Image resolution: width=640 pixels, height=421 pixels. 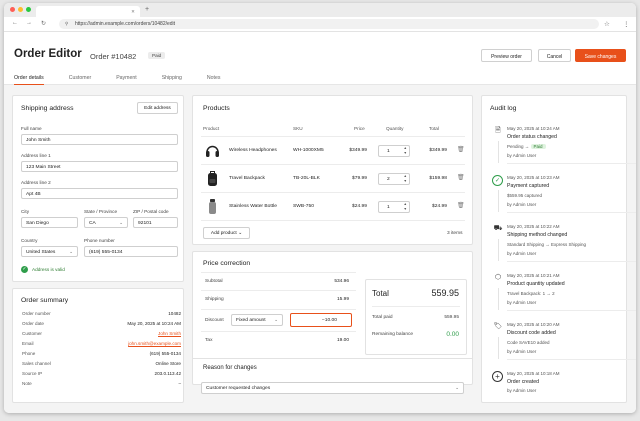 What do you see at coordinates (320, 10) in the screenshot?
I see `browser-tabstrip: ✕ +` at bounding box center [320, 10].